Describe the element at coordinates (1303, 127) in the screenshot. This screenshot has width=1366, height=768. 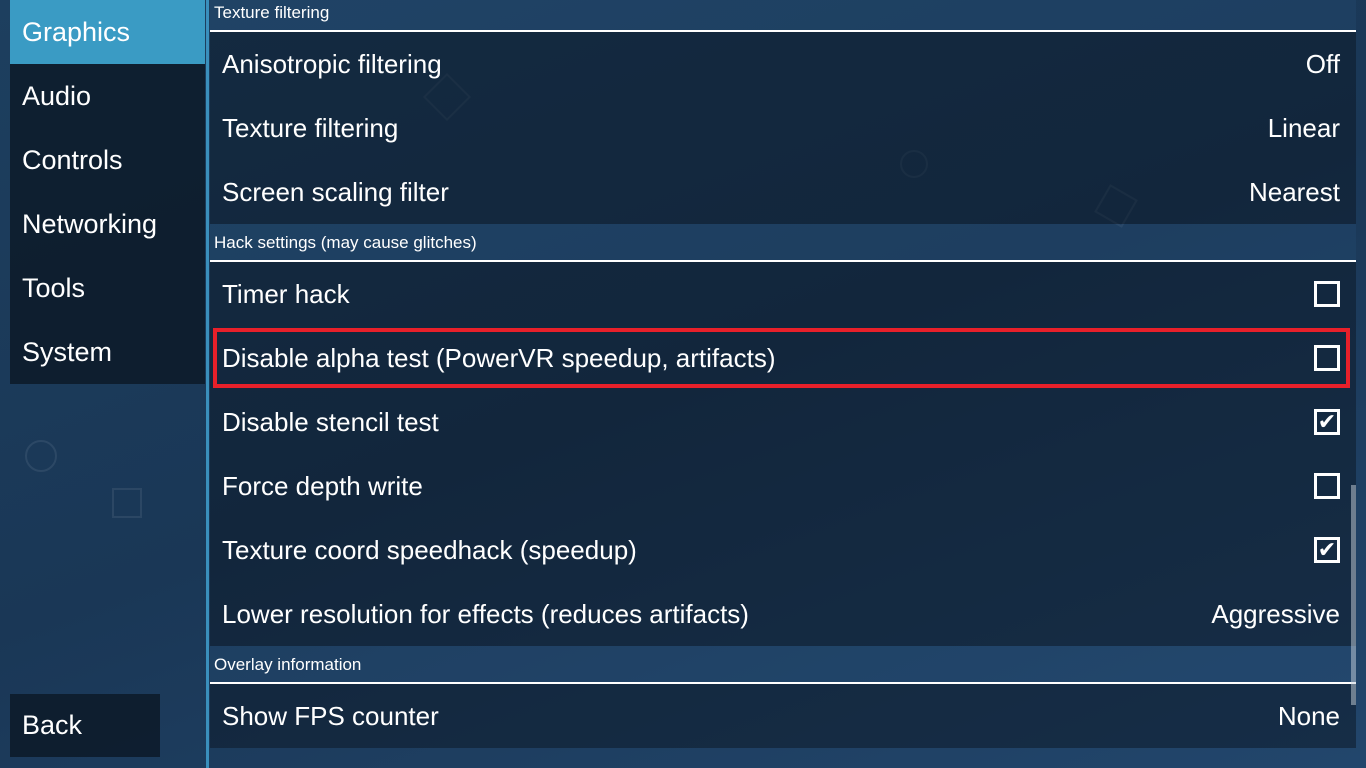
I see `setting-value: Linear` at that location.